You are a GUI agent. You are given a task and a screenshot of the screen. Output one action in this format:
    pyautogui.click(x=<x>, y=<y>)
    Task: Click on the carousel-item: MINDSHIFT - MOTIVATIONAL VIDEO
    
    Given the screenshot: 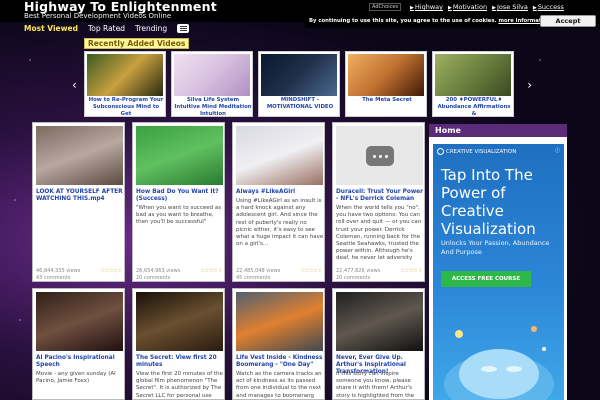 What is the action you would take?
    pyautogui.click(x=299, y=84)
    